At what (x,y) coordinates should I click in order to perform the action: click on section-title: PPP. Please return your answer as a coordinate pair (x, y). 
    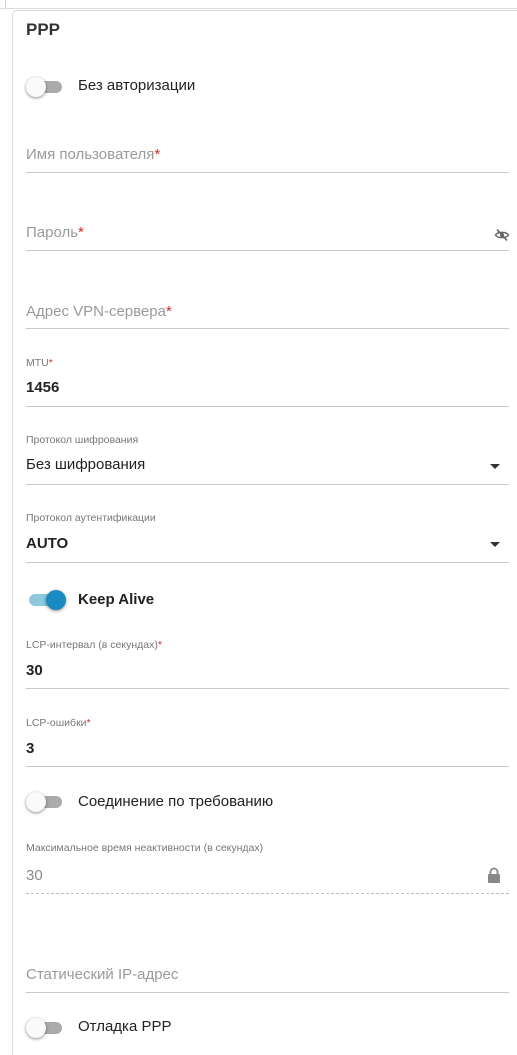
    Looking at the image, I should click on (43, 29).